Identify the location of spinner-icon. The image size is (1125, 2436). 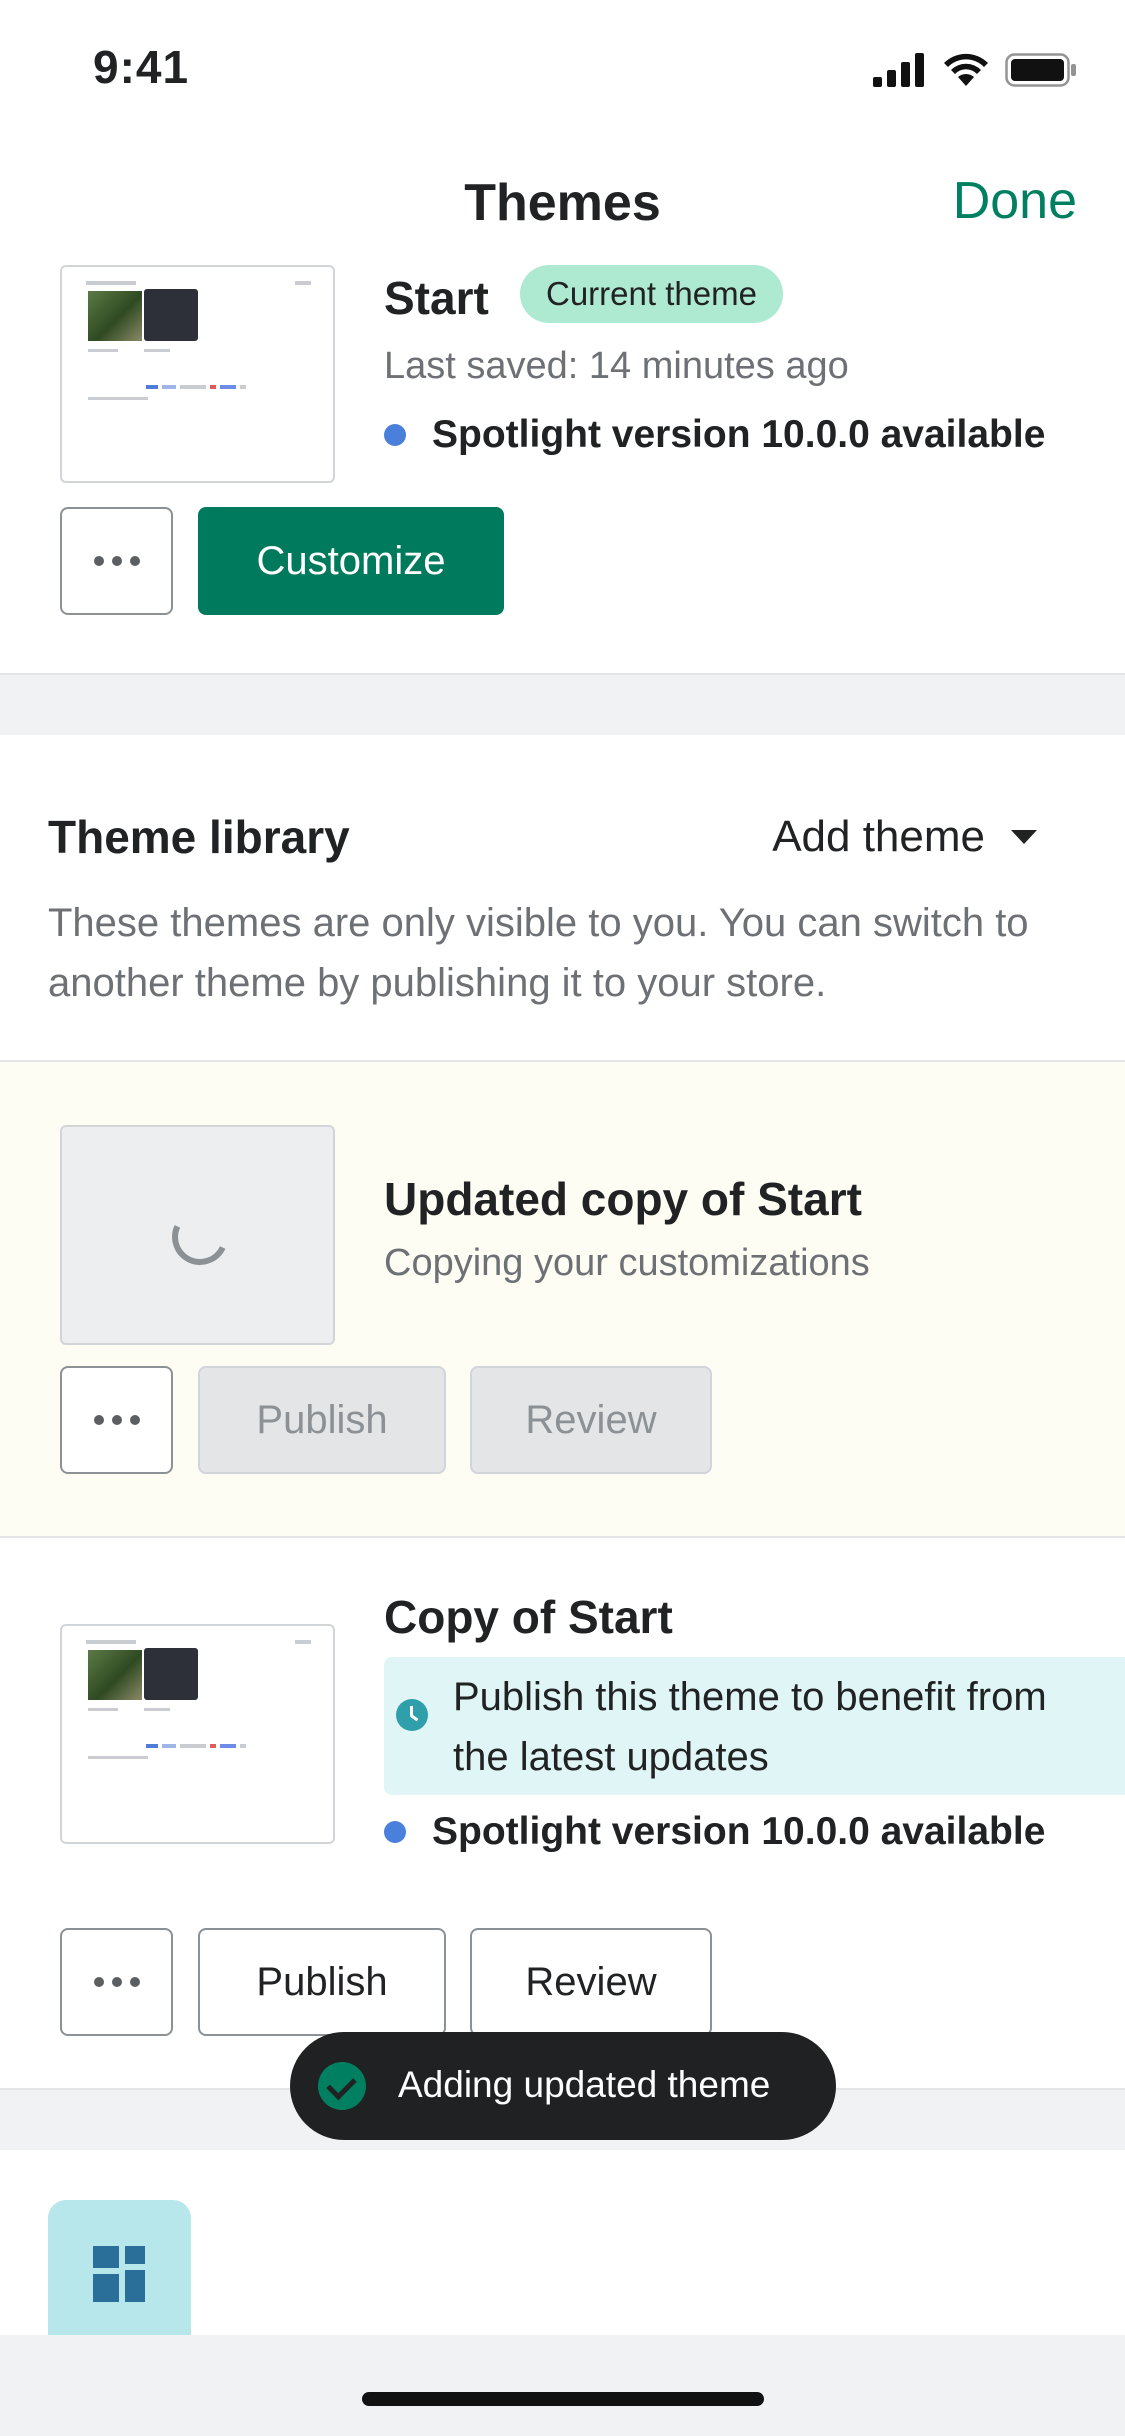
(200, 1237).